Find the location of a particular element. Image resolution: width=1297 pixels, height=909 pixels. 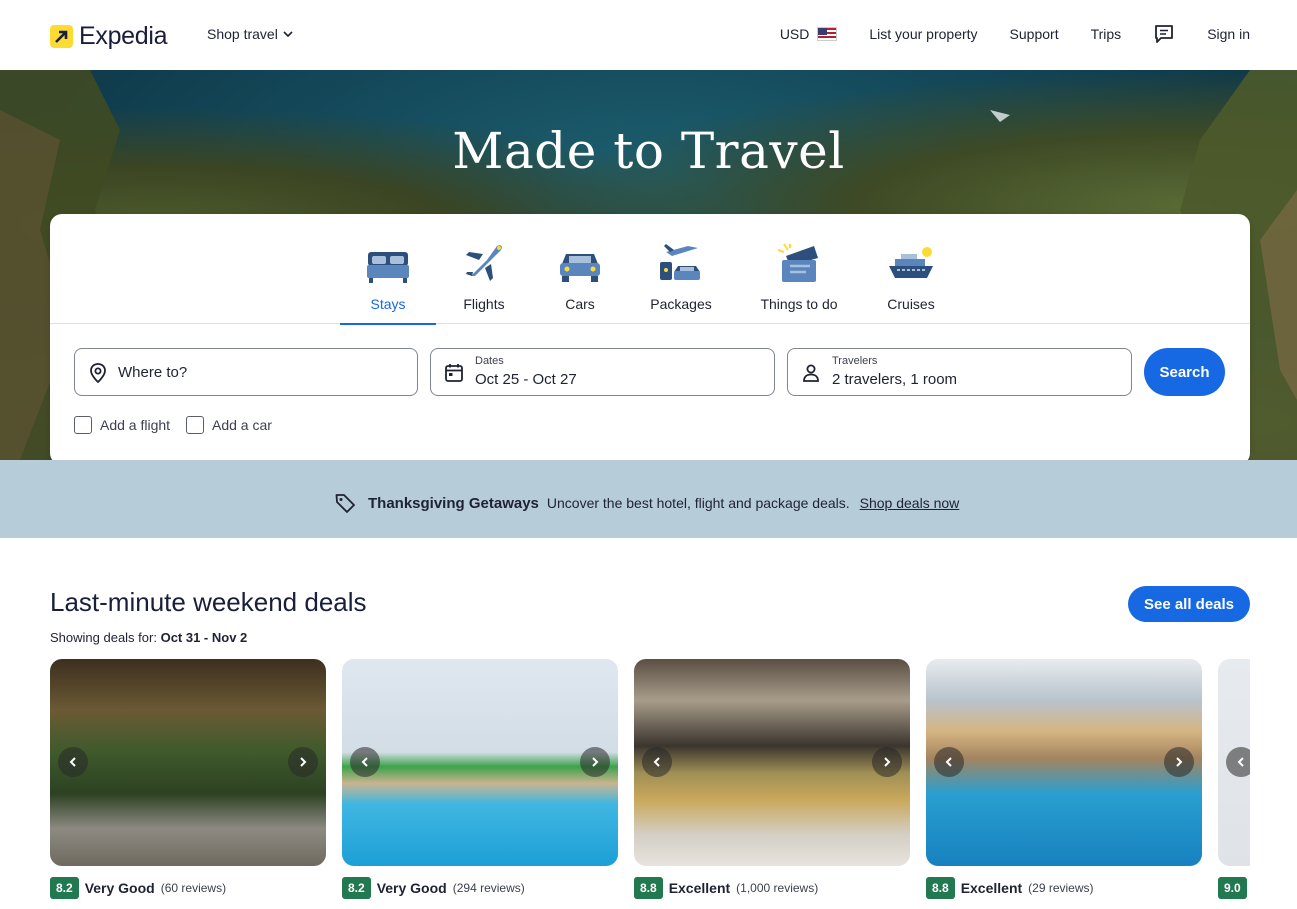

airplane-icon is located at coordinates (484, 263).